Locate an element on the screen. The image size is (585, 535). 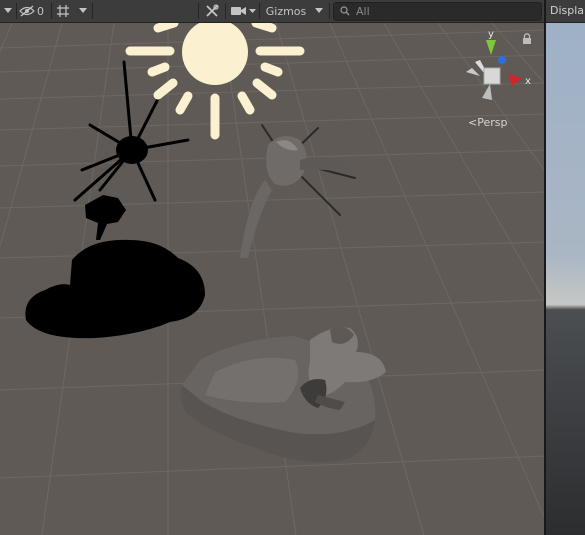
hidden-count: 0 is located at coordinates (40, 11).